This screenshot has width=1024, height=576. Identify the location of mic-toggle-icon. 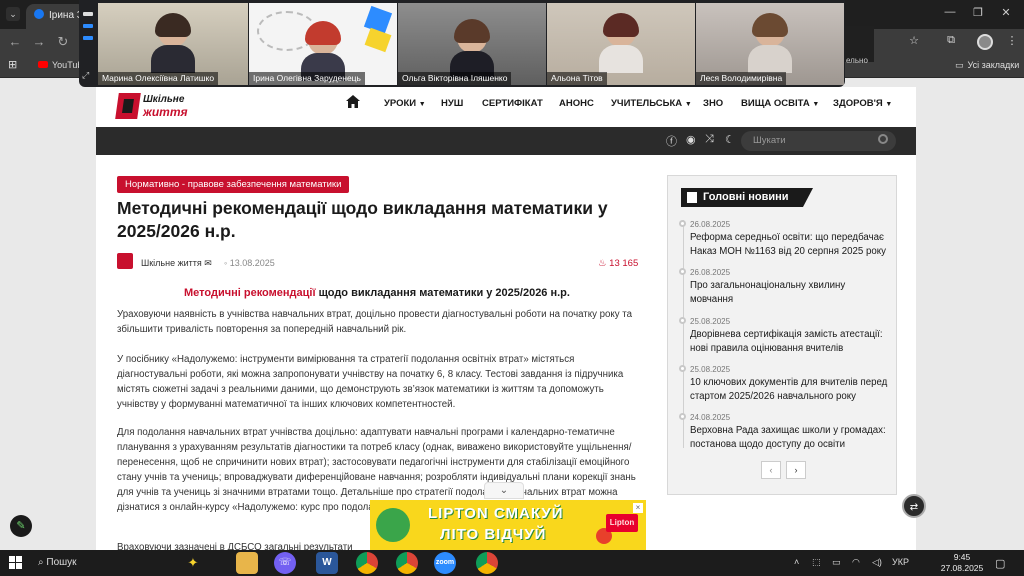
(88, 38).